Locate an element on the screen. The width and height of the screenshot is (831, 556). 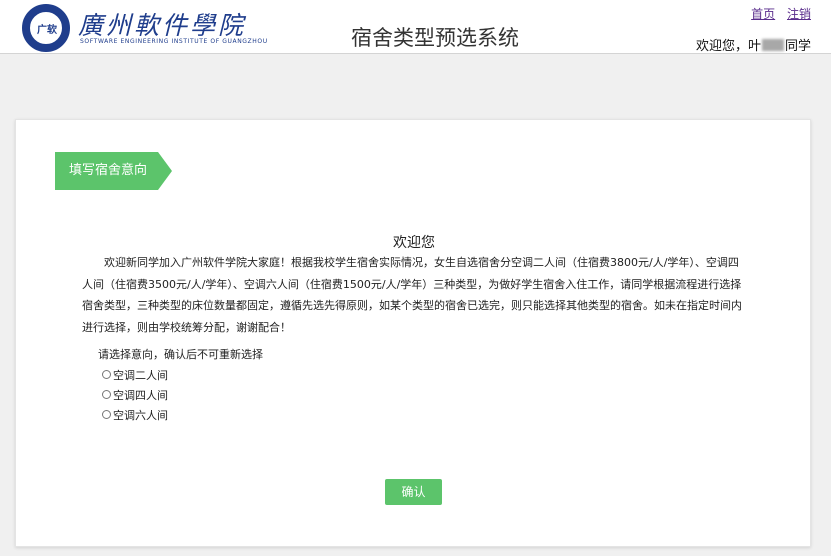
seal-inner-ring: 广软 is located at coordinates (46, 28).